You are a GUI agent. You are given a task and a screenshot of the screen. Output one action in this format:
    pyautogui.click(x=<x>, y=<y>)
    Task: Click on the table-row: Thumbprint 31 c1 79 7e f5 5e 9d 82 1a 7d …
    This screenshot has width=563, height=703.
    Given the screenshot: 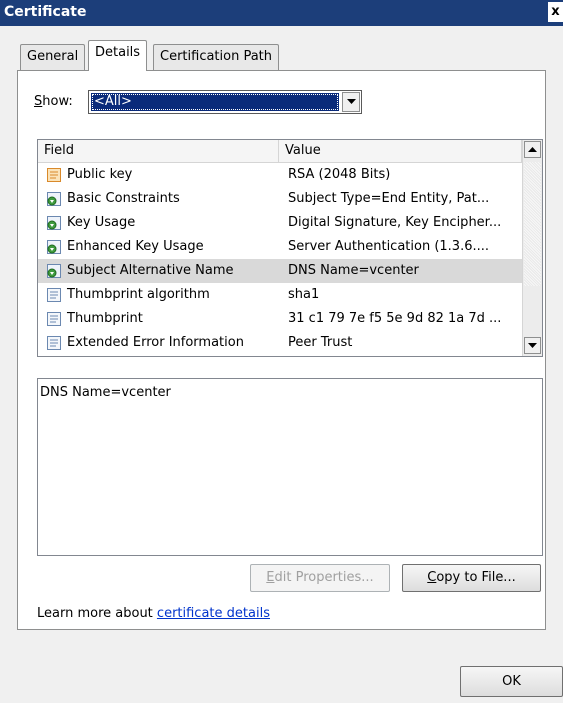 What is the action you would take?
    pyautogui.click(x=280, y=319)
    